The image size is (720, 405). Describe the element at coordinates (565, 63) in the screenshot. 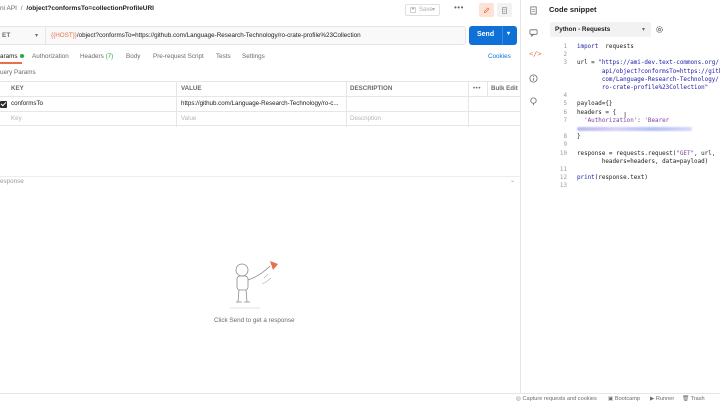

I see `line-number: 3` at that location.